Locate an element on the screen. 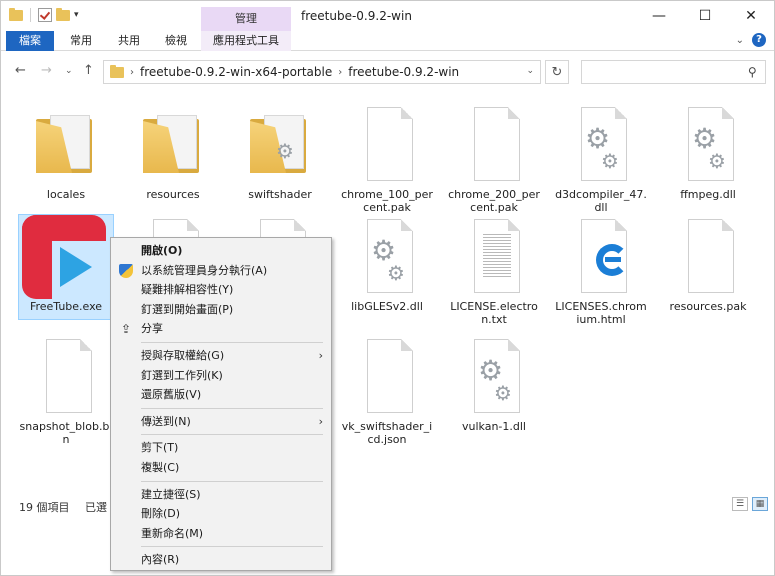  menu-item-pin-taskbar: 釘選到工作列(K) is located at coordinates (221, 376).